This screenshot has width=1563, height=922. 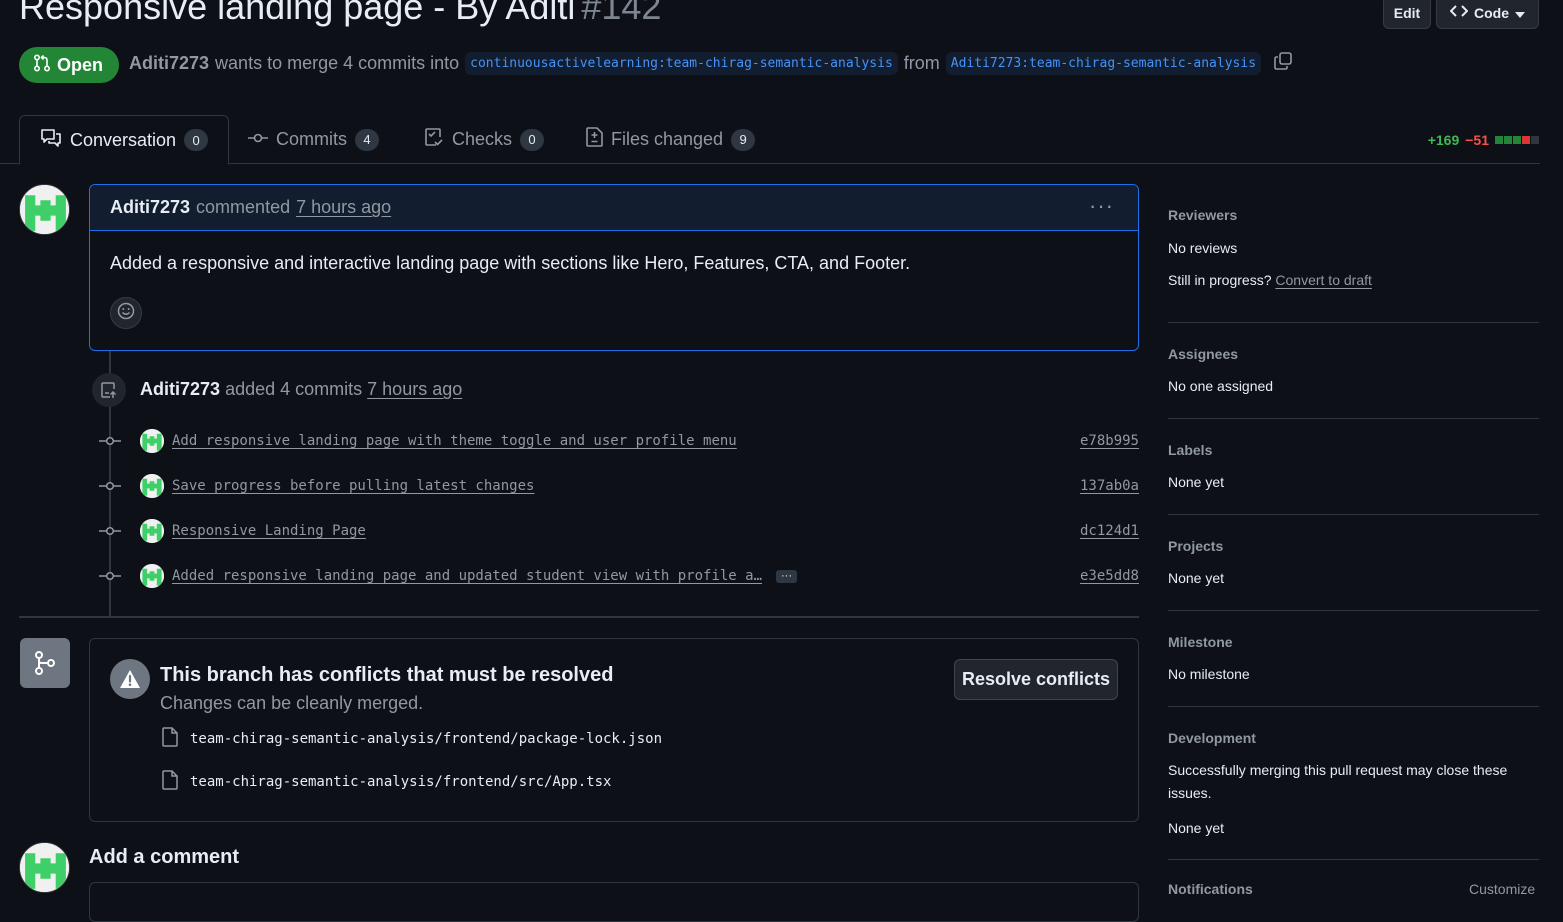 I want to click on sidebar-projects-heading: Projects, so click(x=1195, y=546).